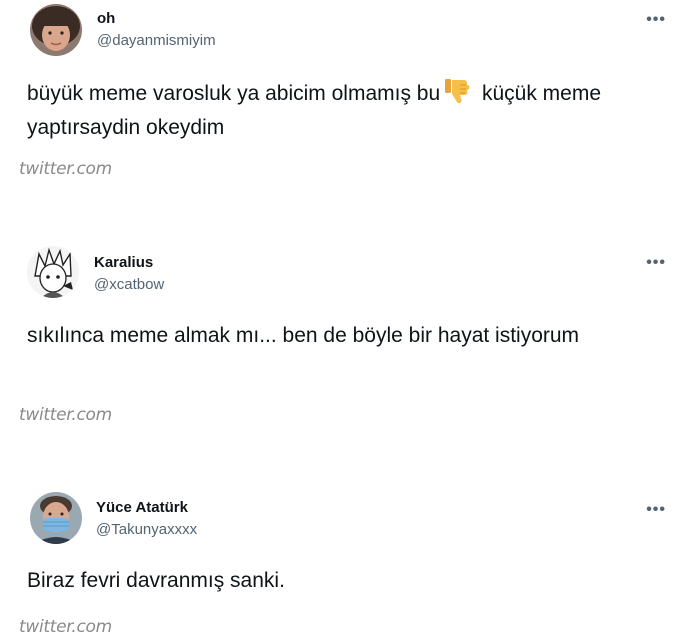 This screenshot has width=690, height=639. What do you see at coordinates (156, 580) in the screenshot?
I see `tweet-text: Biraz fevri davranmış sanki.` at bounding box center [156, 580].